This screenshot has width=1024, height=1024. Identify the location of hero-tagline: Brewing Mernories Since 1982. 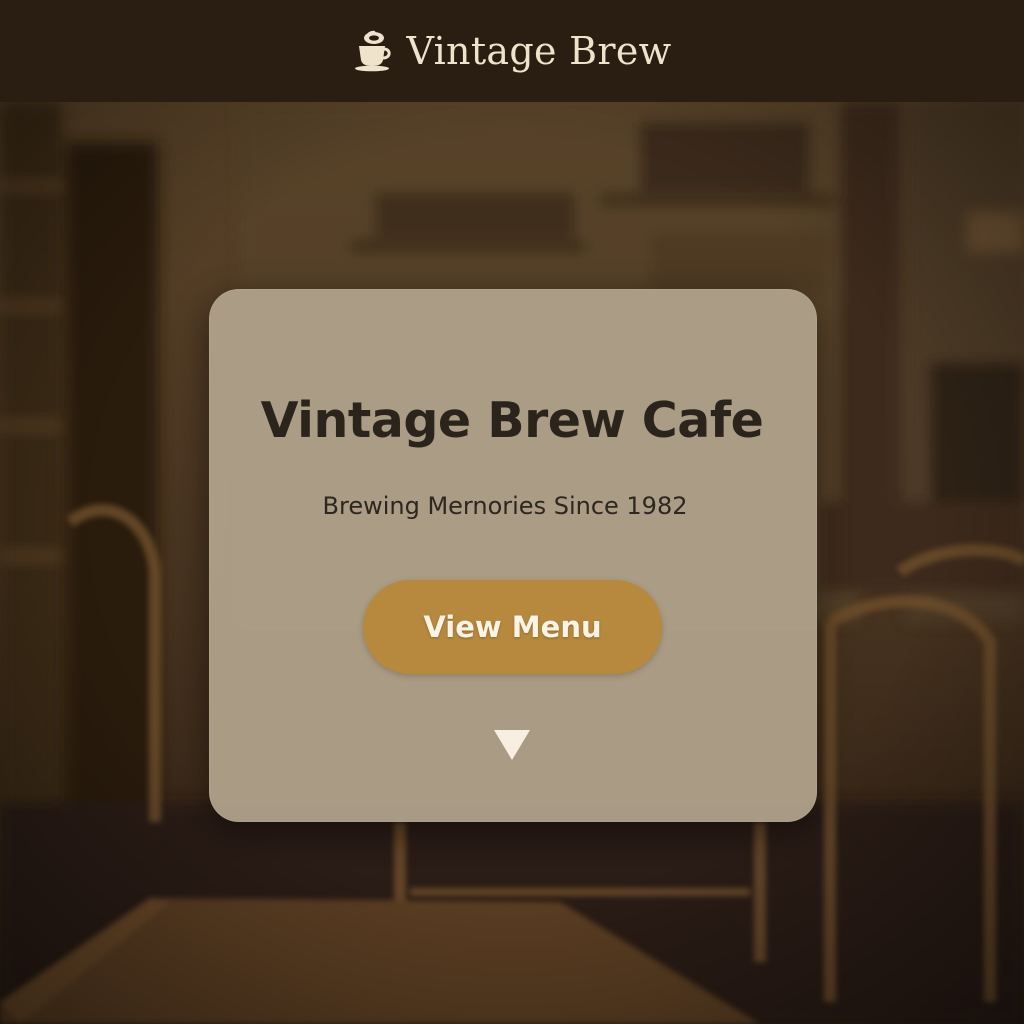
(505, 506).